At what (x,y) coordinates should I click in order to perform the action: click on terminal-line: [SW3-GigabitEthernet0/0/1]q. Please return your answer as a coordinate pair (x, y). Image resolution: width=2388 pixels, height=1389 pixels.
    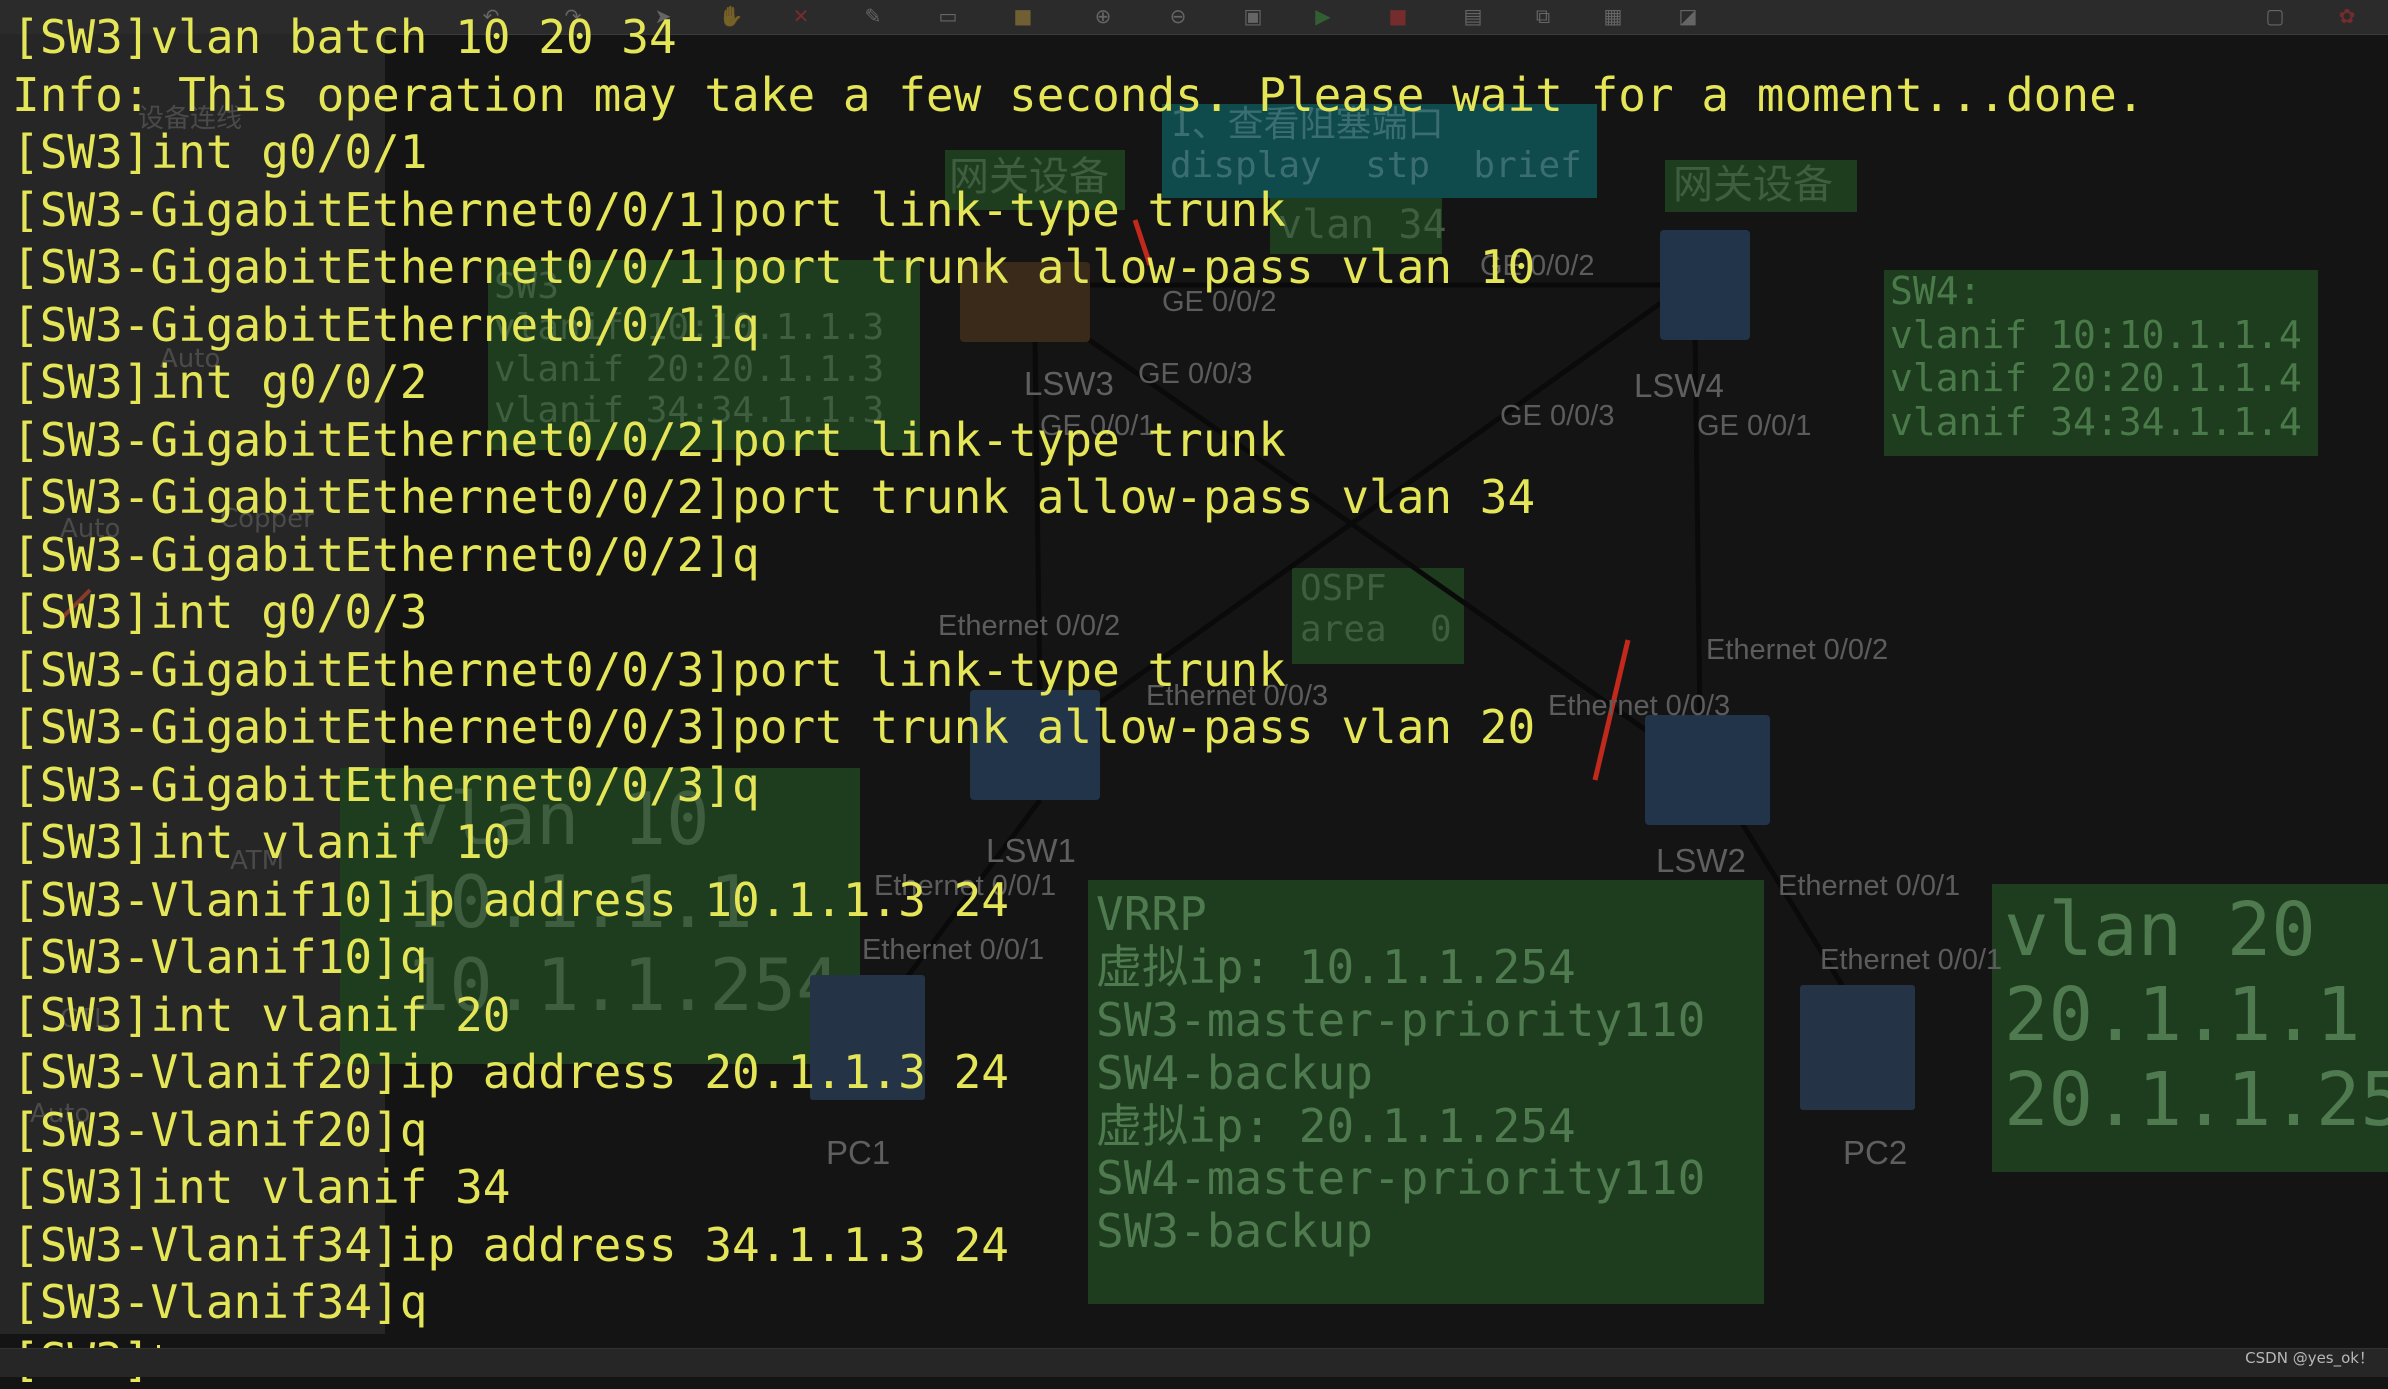
    Looking at the image, I should click on (386, 324).